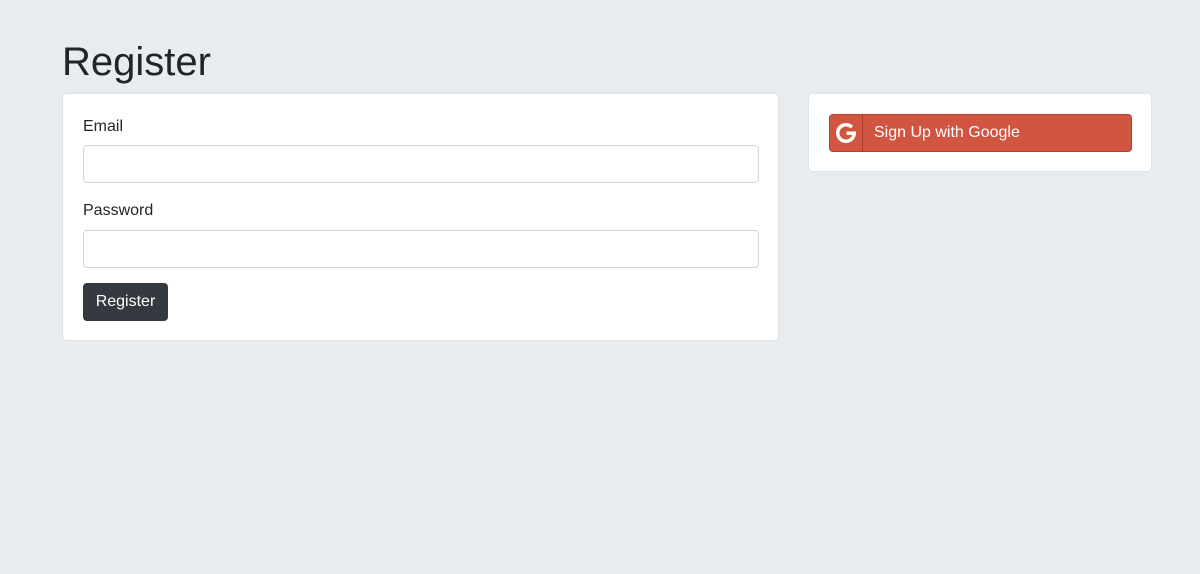  Describe the element at coordinates (136, 62) in the screenshot. I see `page-title: Register` at that location.